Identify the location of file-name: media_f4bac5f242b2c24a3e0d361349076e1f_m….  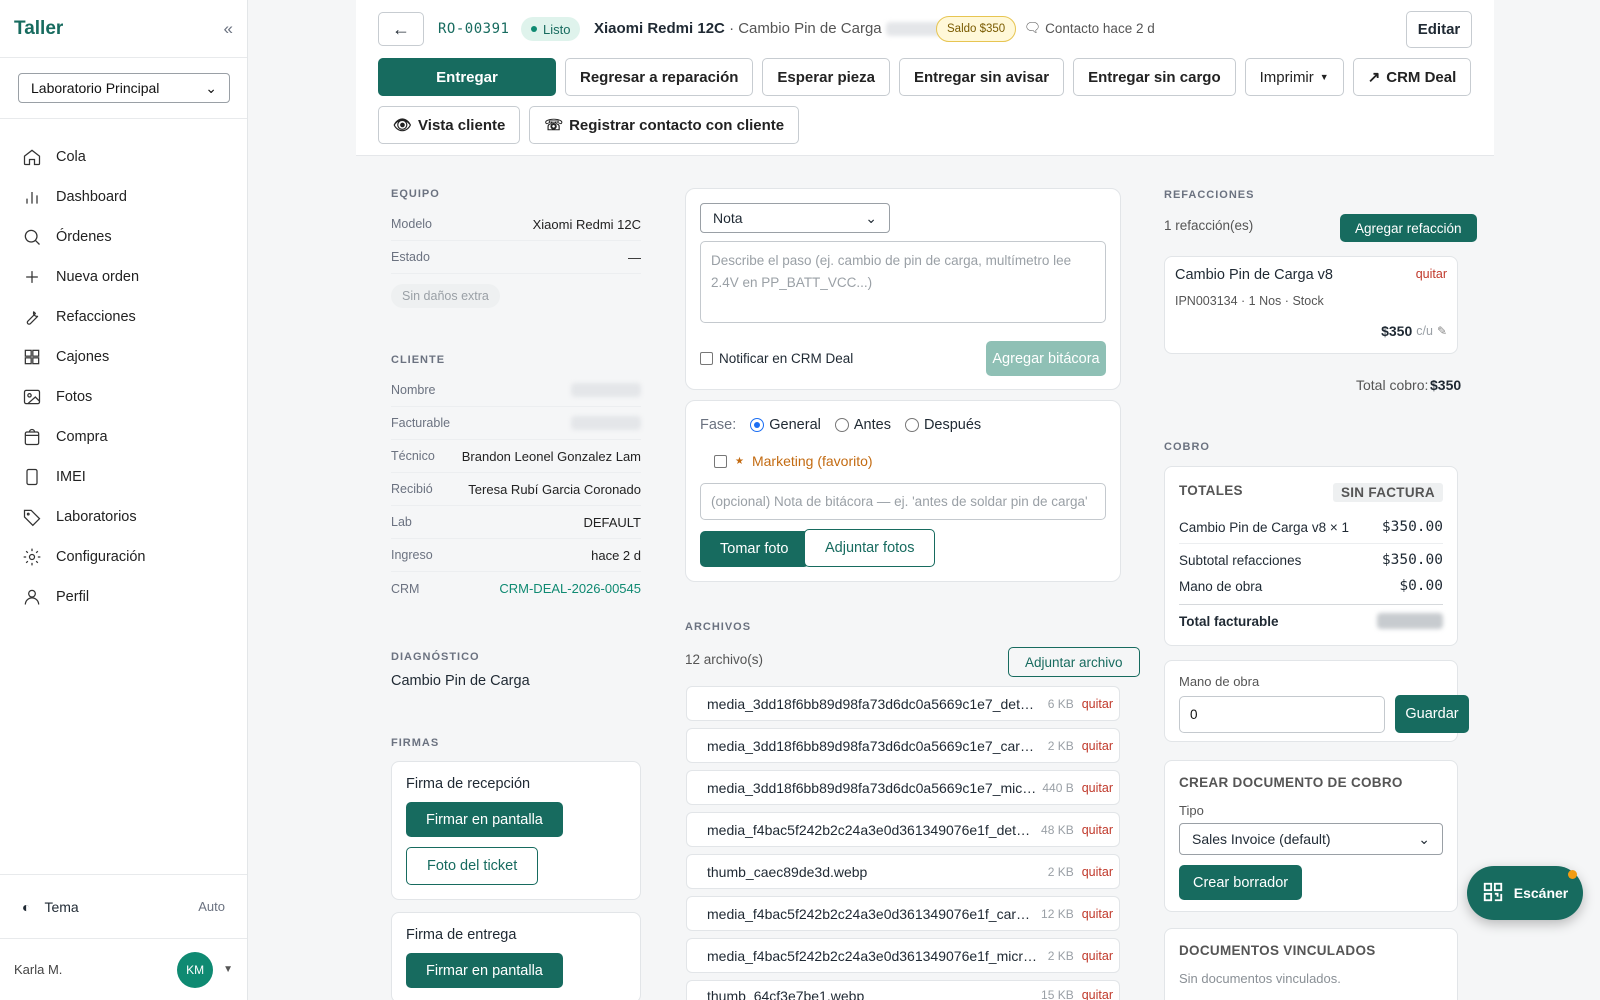
(874, 956).